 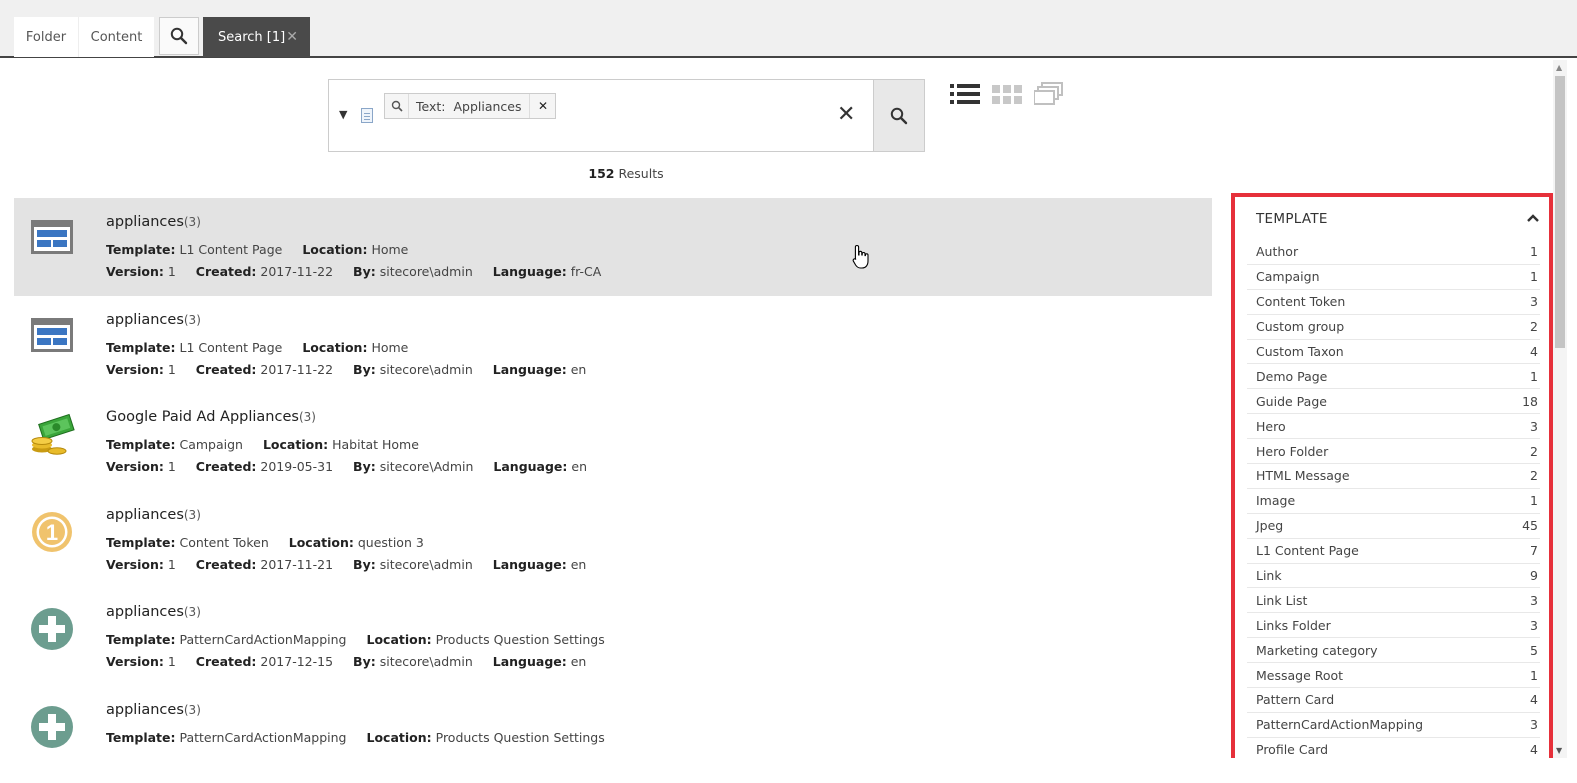 I want to click on result-version: 1, so click(x=172, y=466).